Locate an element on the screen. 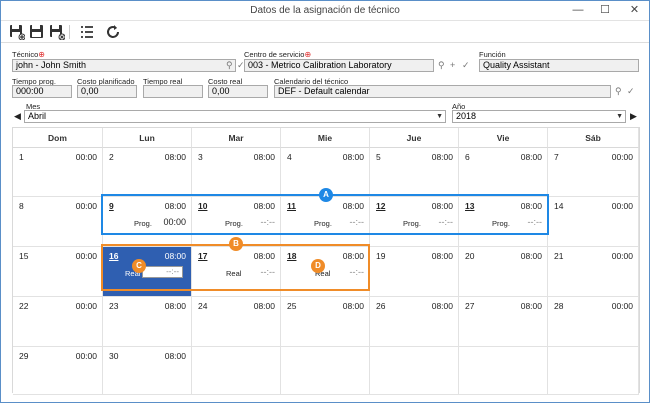 The width and height of the screenshot is (650, 403). calendar-day-13: 13 08:00 Prog. --:-- is located at coordinates (503, 222).